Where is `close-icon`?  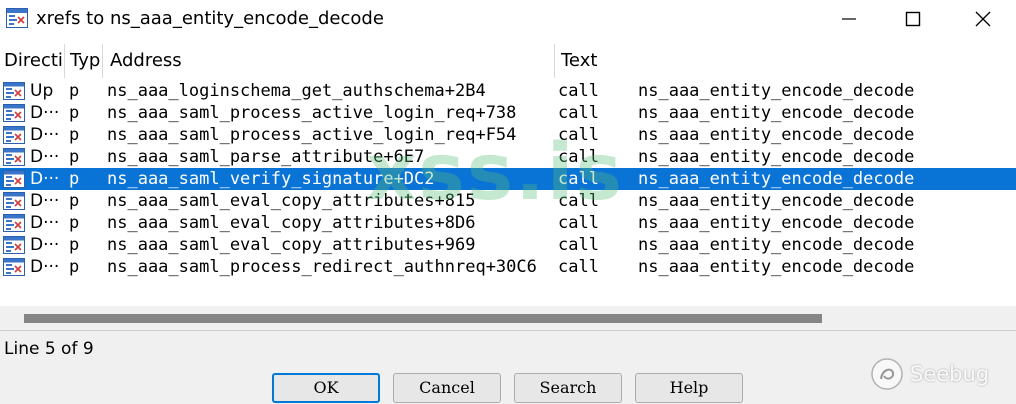
close-icon is located at coordinates (983, 19).